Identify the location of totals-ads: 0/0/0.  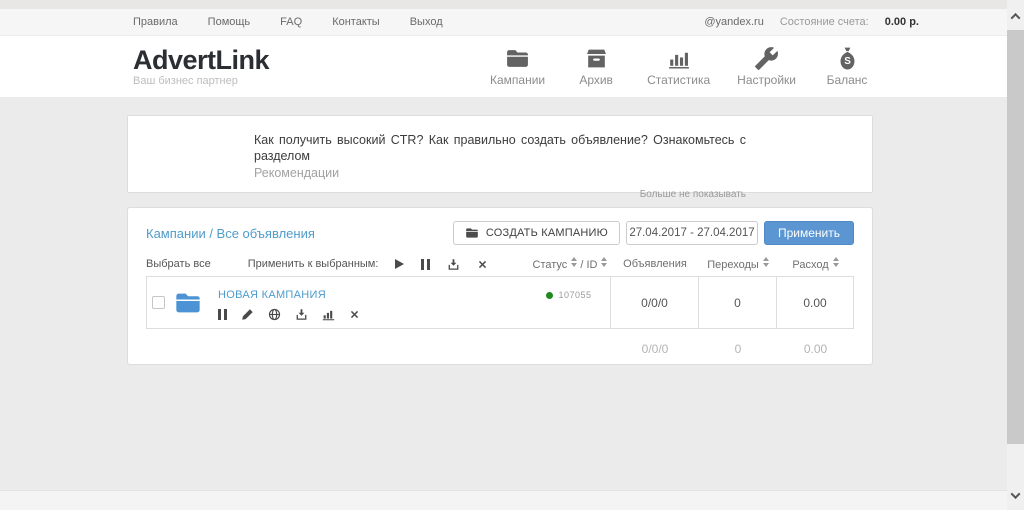
(655, 349).